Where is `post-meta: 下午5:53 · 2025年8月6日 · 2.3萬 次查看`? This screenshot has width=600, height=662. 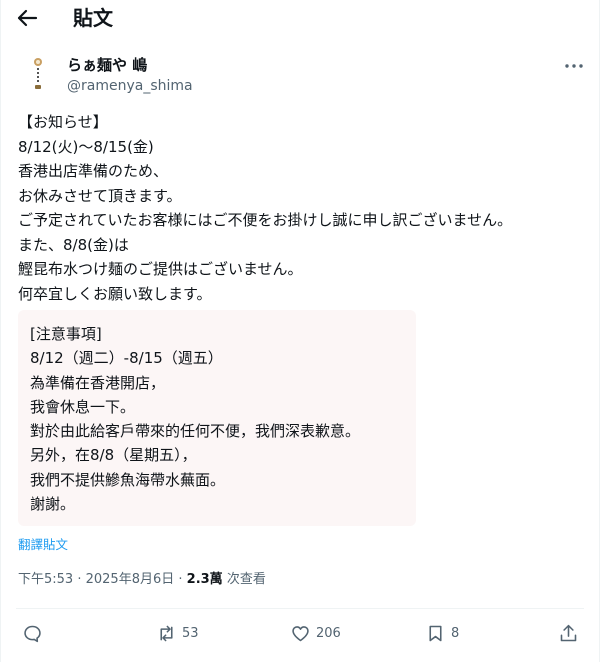
post-meta: 下午5:53 · 2025年8月6日 · 2.3萬 次查看 is located at coordinates (142, 580).